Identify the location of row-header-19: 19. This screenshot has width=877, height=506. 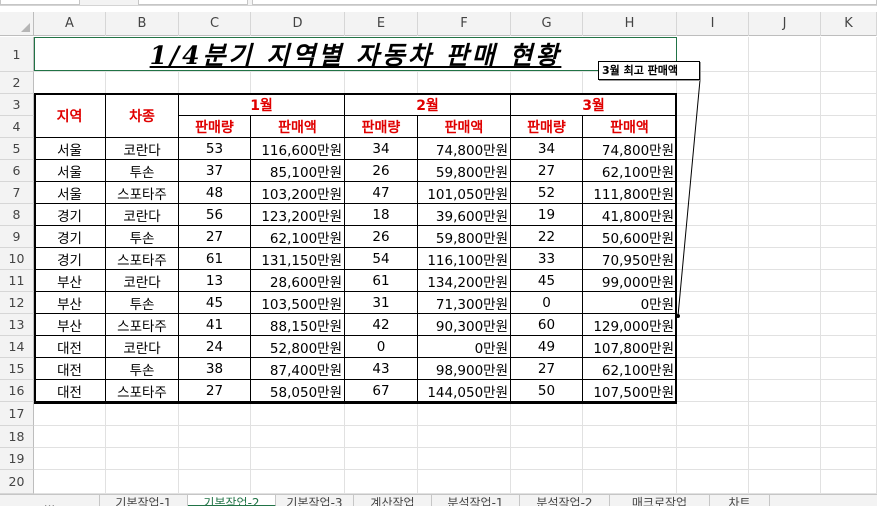
(17, 459).